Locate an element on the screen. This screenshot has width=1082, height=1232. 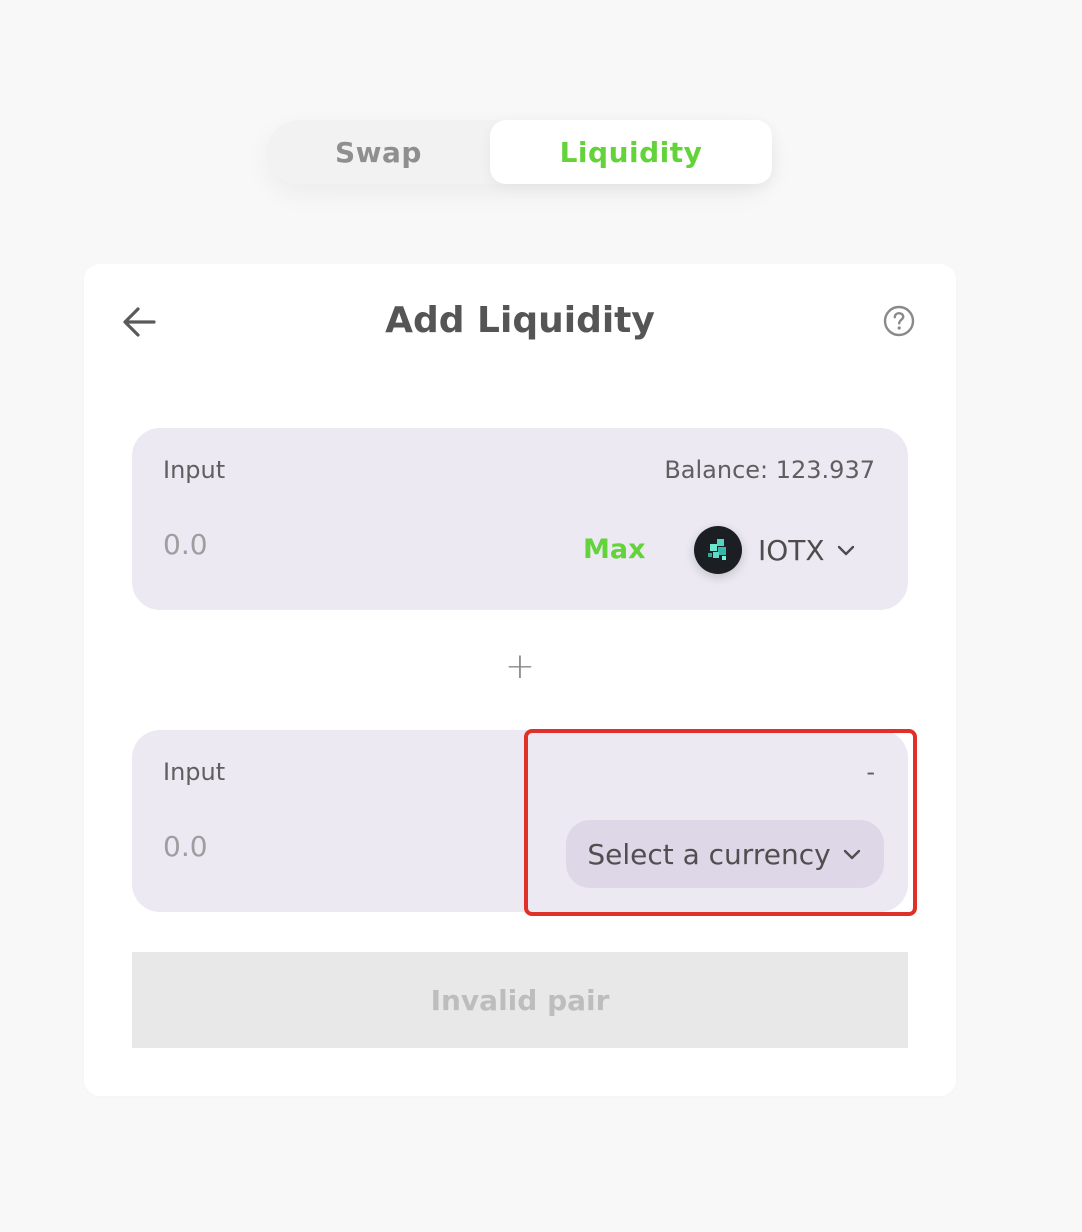
token-select-iotx: IOTX is located at coordinates (775, 550).